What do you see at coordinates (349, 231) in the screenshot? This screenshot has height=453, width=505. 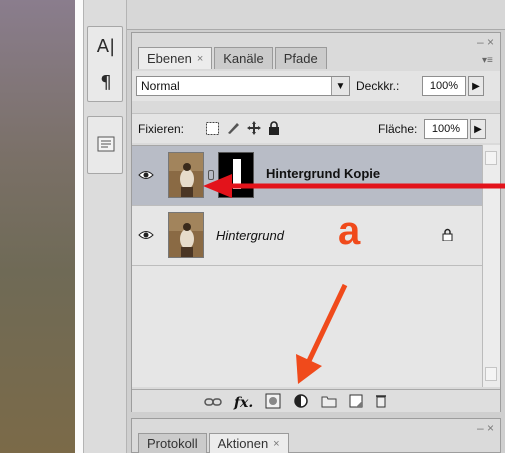 I see `annotation-letter: a` at bounding box center [349, 231].